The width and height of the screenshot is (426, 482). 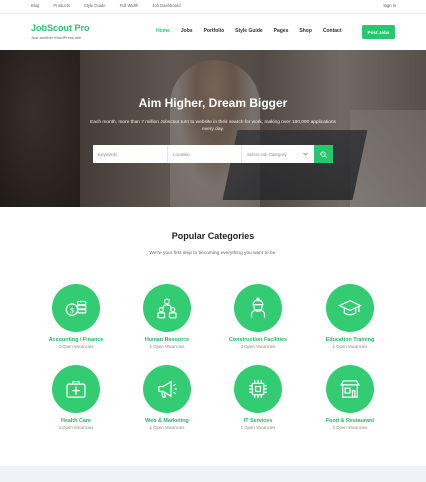 I want to click on job-category-select: Select Job Category, so click(x=278, y=154).